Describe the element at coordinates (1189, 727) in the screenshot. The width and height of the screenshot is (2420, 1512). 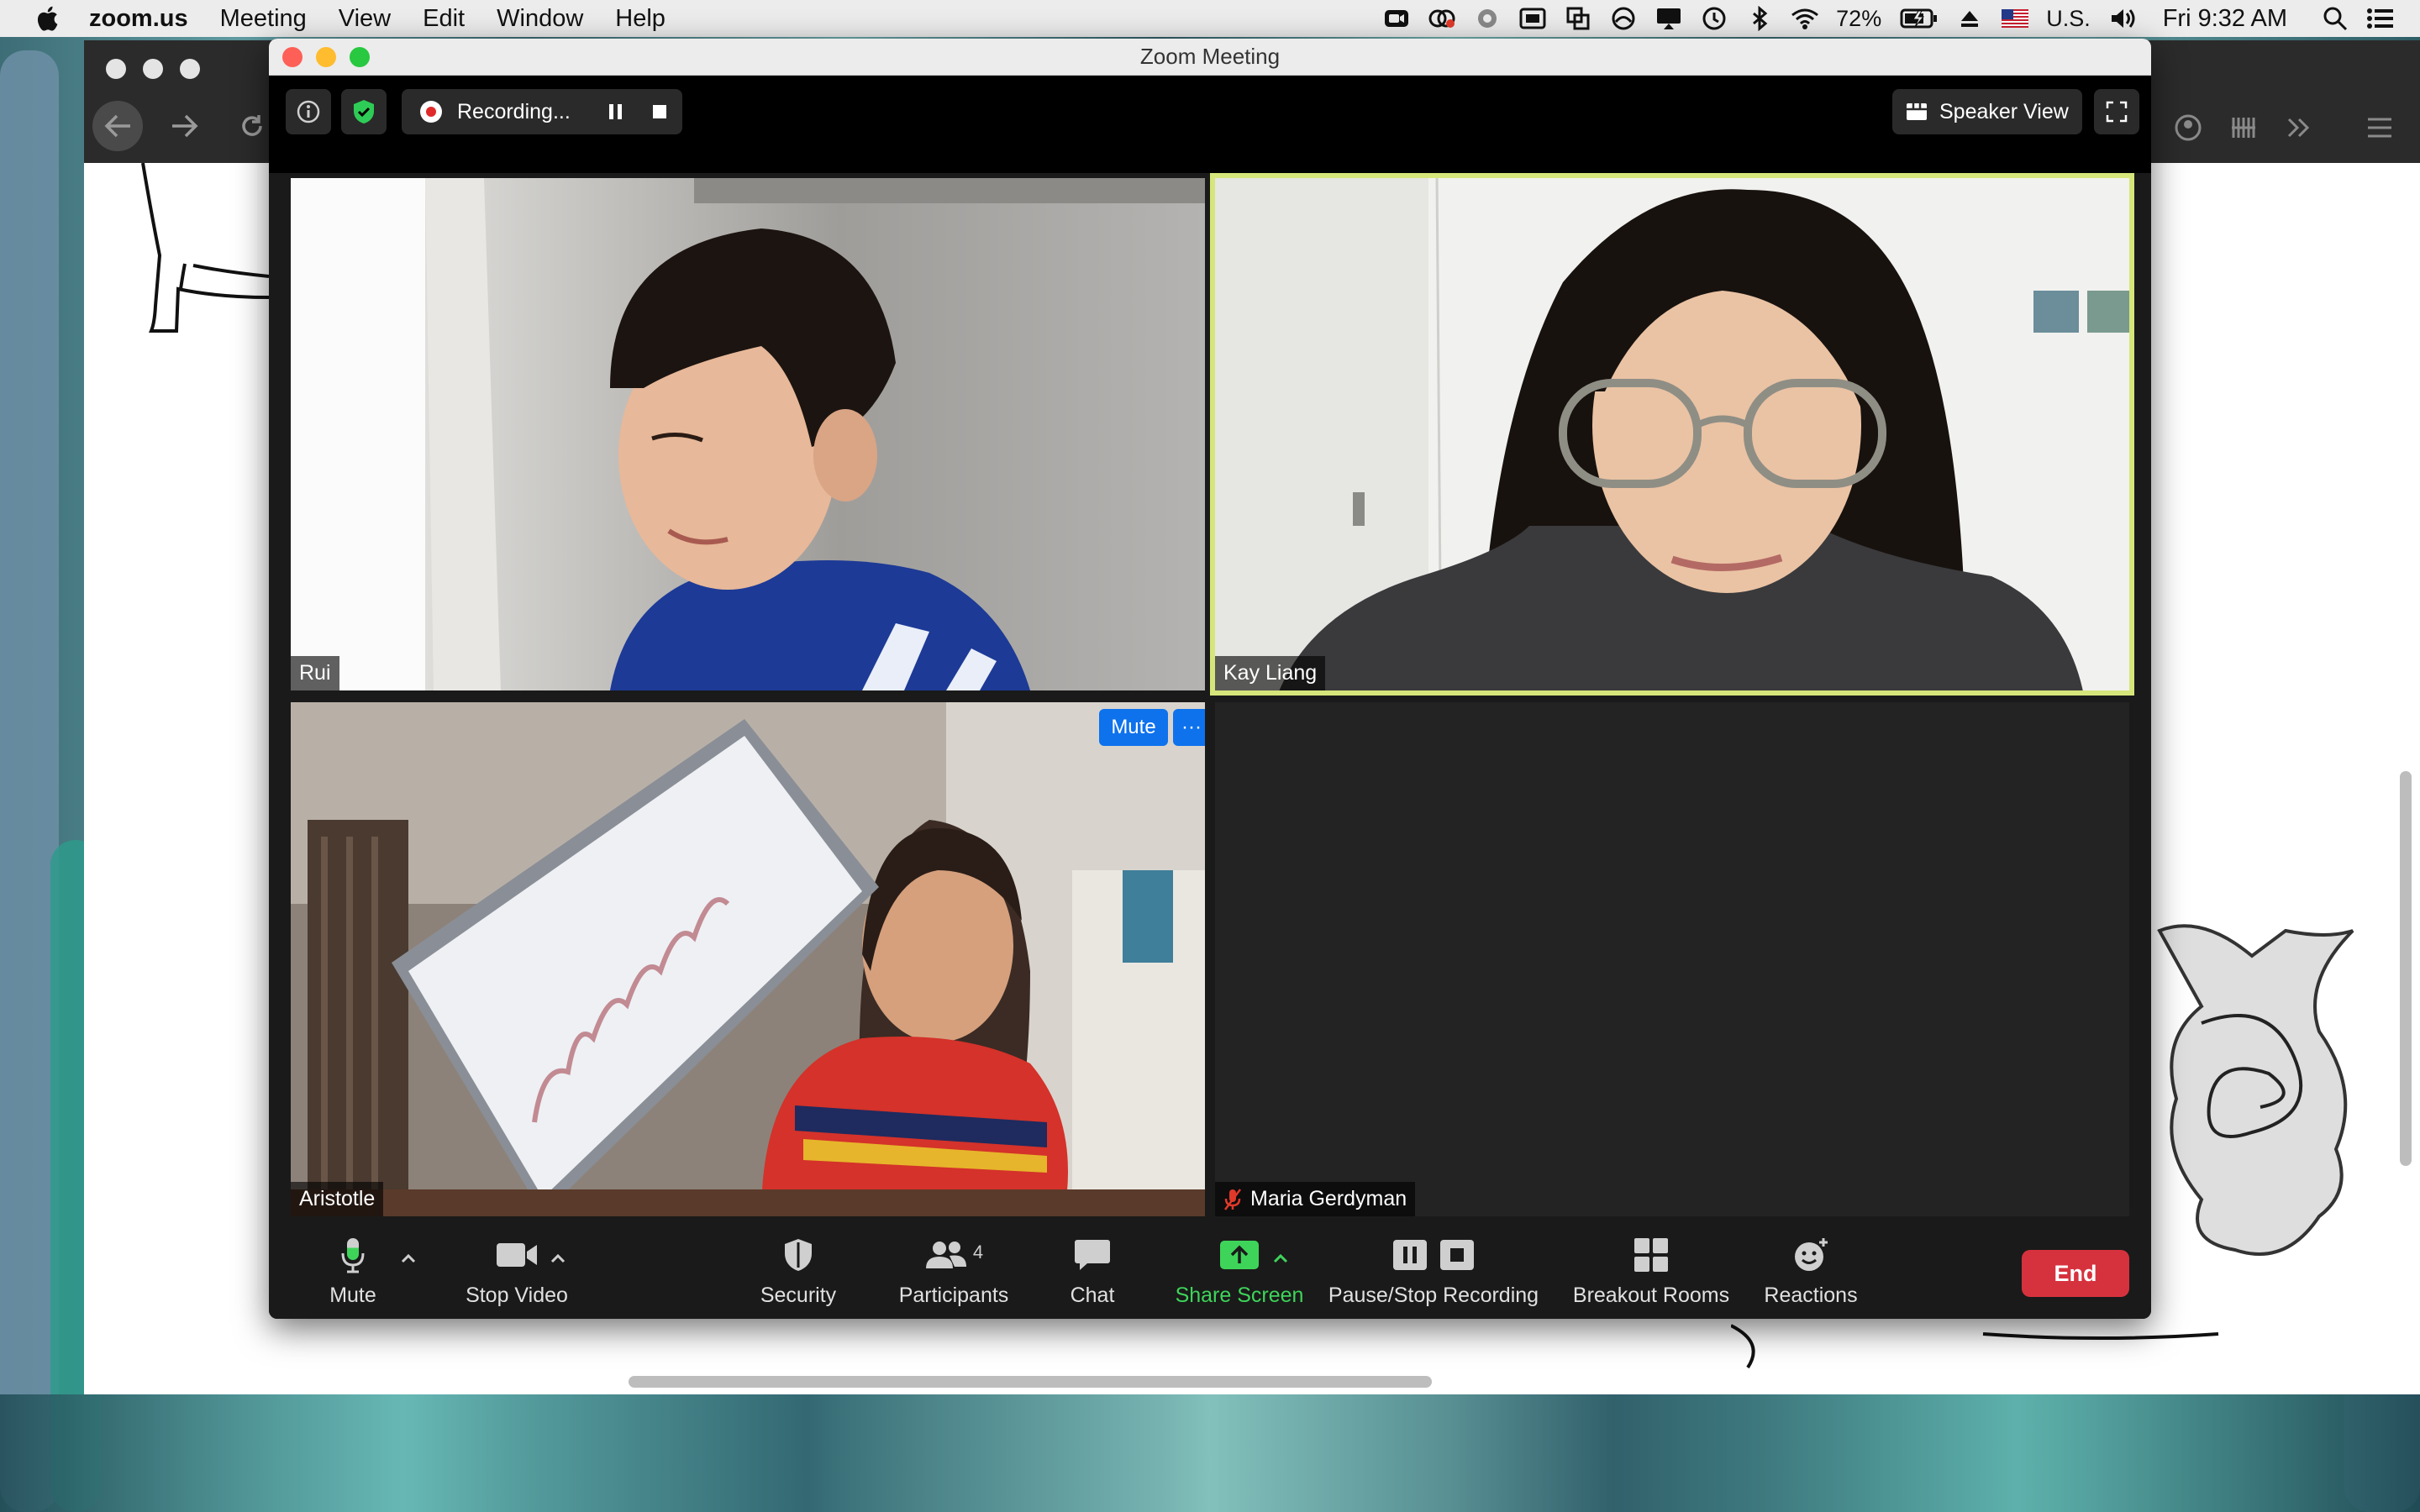
I see `tile-more-options-button: ···` at that location.